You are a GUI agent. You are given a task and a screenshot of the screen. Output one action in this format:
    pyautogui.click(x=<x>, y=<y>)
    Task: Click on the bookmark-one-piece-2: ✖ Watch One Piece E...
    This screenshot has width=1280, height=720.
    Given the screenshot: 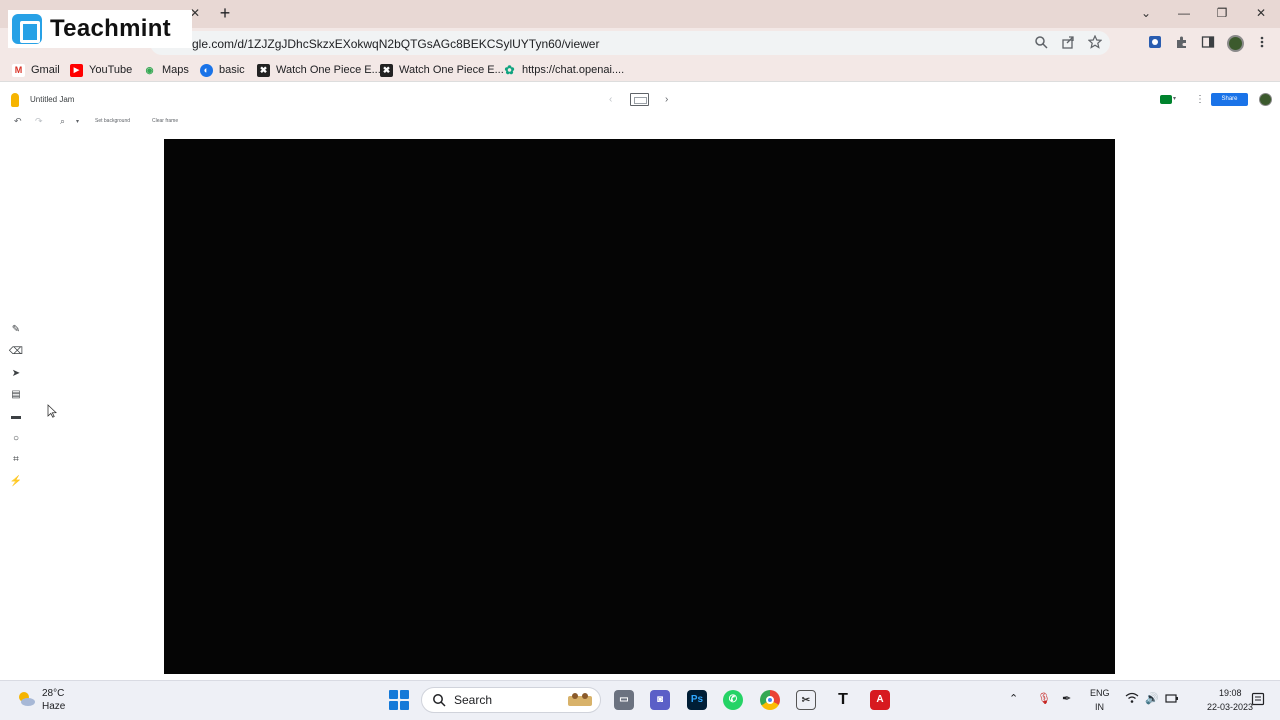 What is the action you would take?
    pyautogui.click(x=442, y=70)
    